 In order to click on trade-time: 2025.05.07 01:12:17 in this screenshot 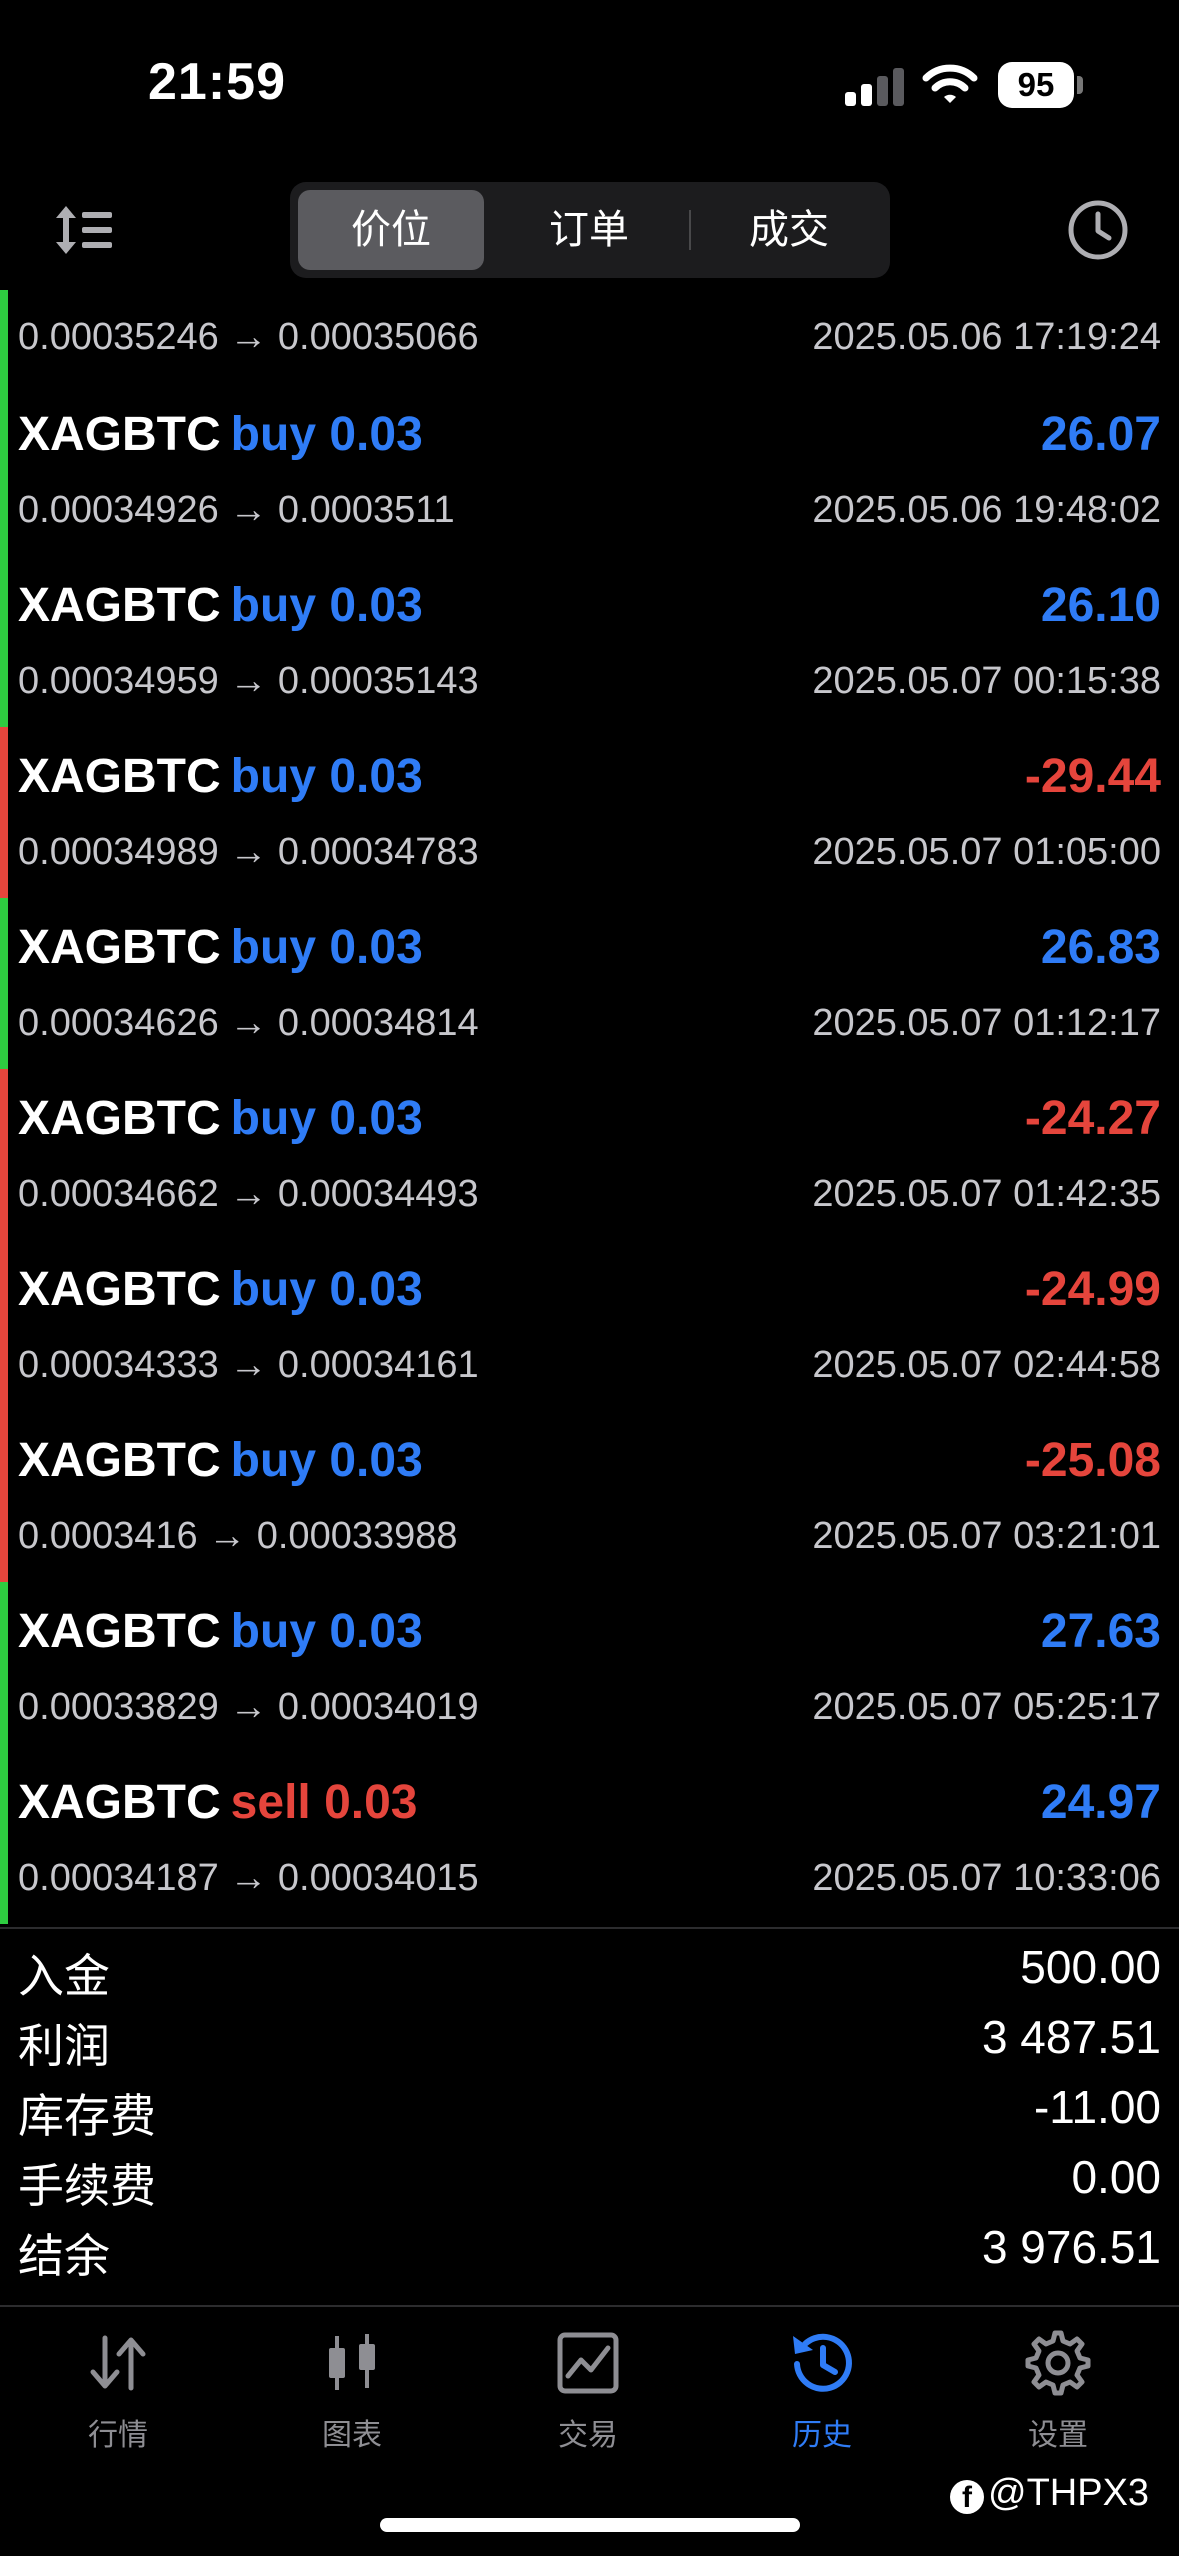, I will do `click(986, 1023)`.